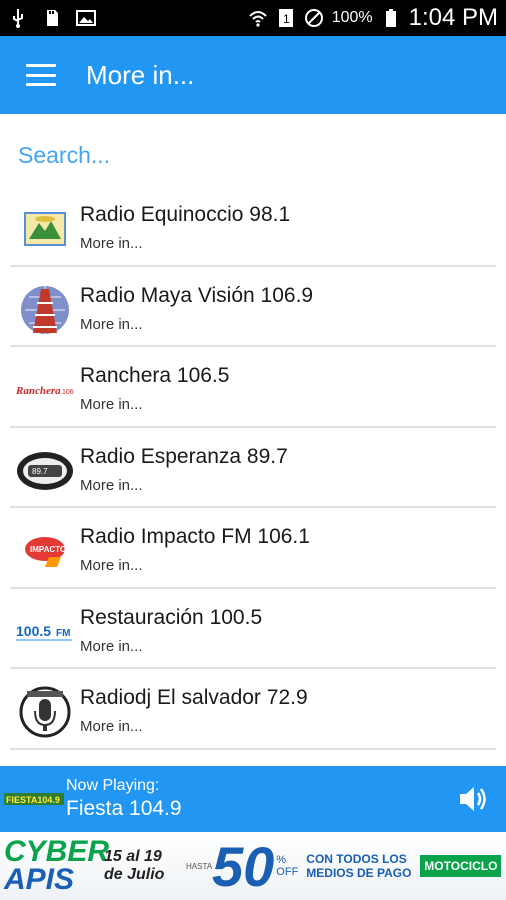 The width and height of the screenshot is (506, 900). Describe the element at coordinates (45, 712) in the screenshot. I see `radiodj-logo` at that location.